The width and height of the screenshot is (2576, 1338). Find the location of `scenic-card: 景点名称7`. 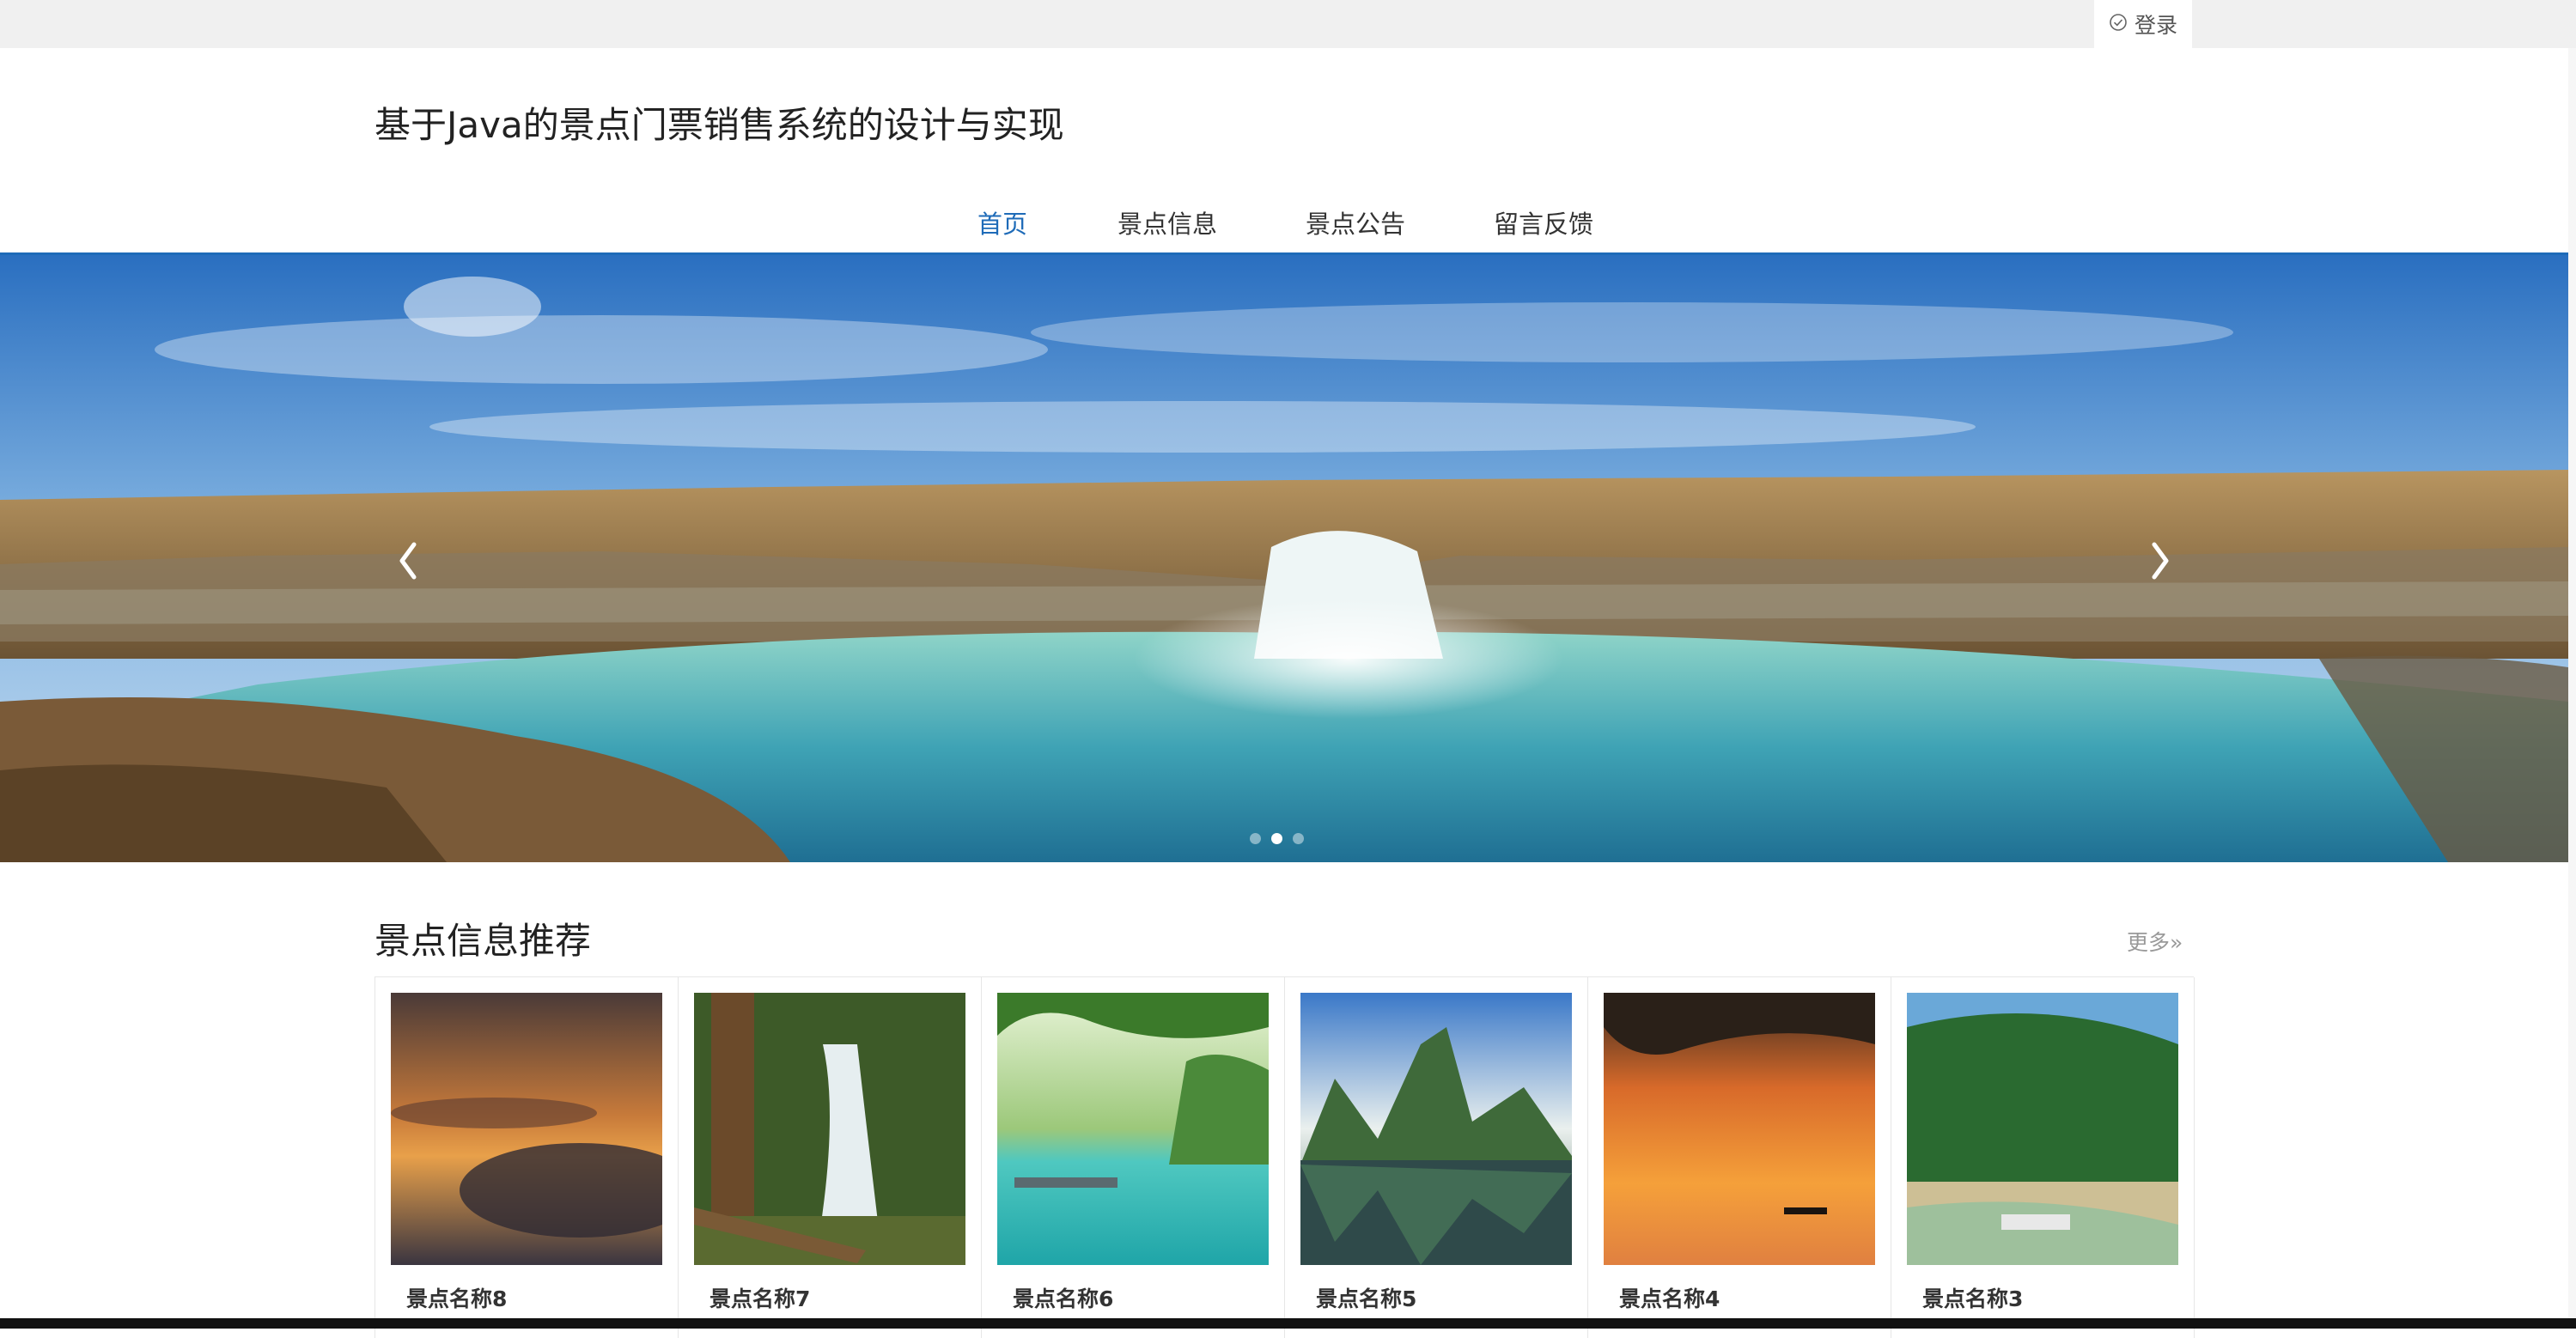

scenic-card: 景点名称7 is located at coordinates (830, 1157).